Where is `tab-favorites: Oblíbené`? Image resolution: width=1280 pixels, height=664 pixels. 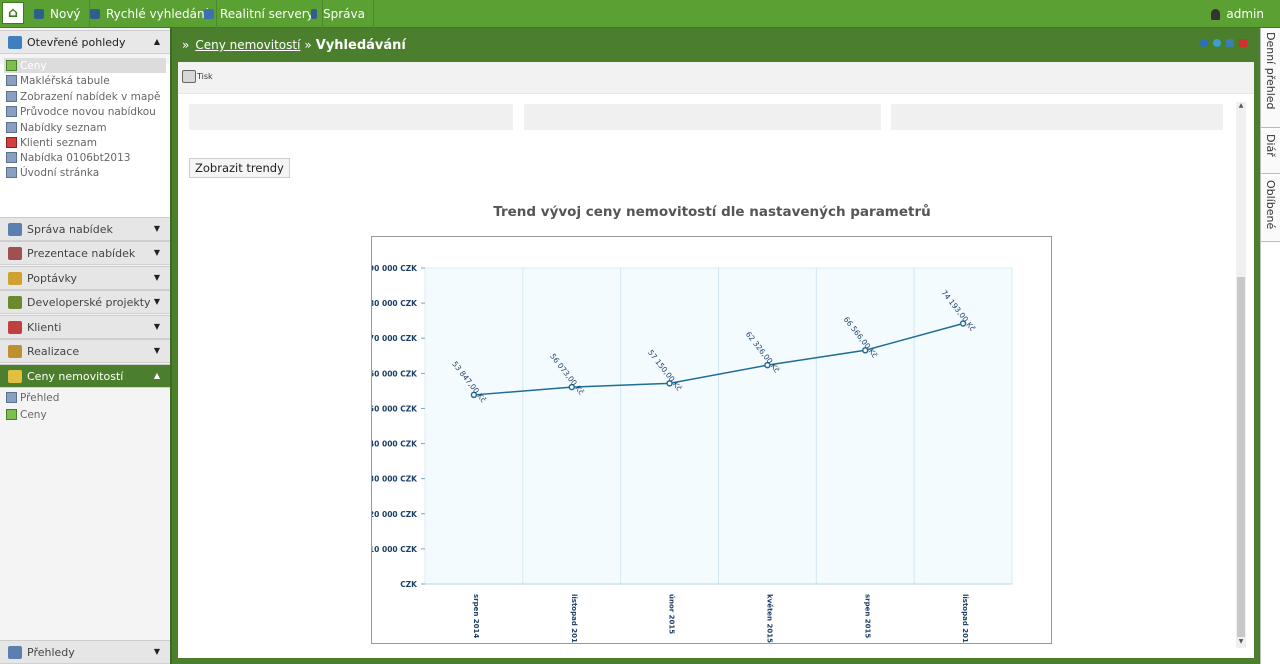
tab-favorites: Oblíbené is located at coordinates (1270, 209).